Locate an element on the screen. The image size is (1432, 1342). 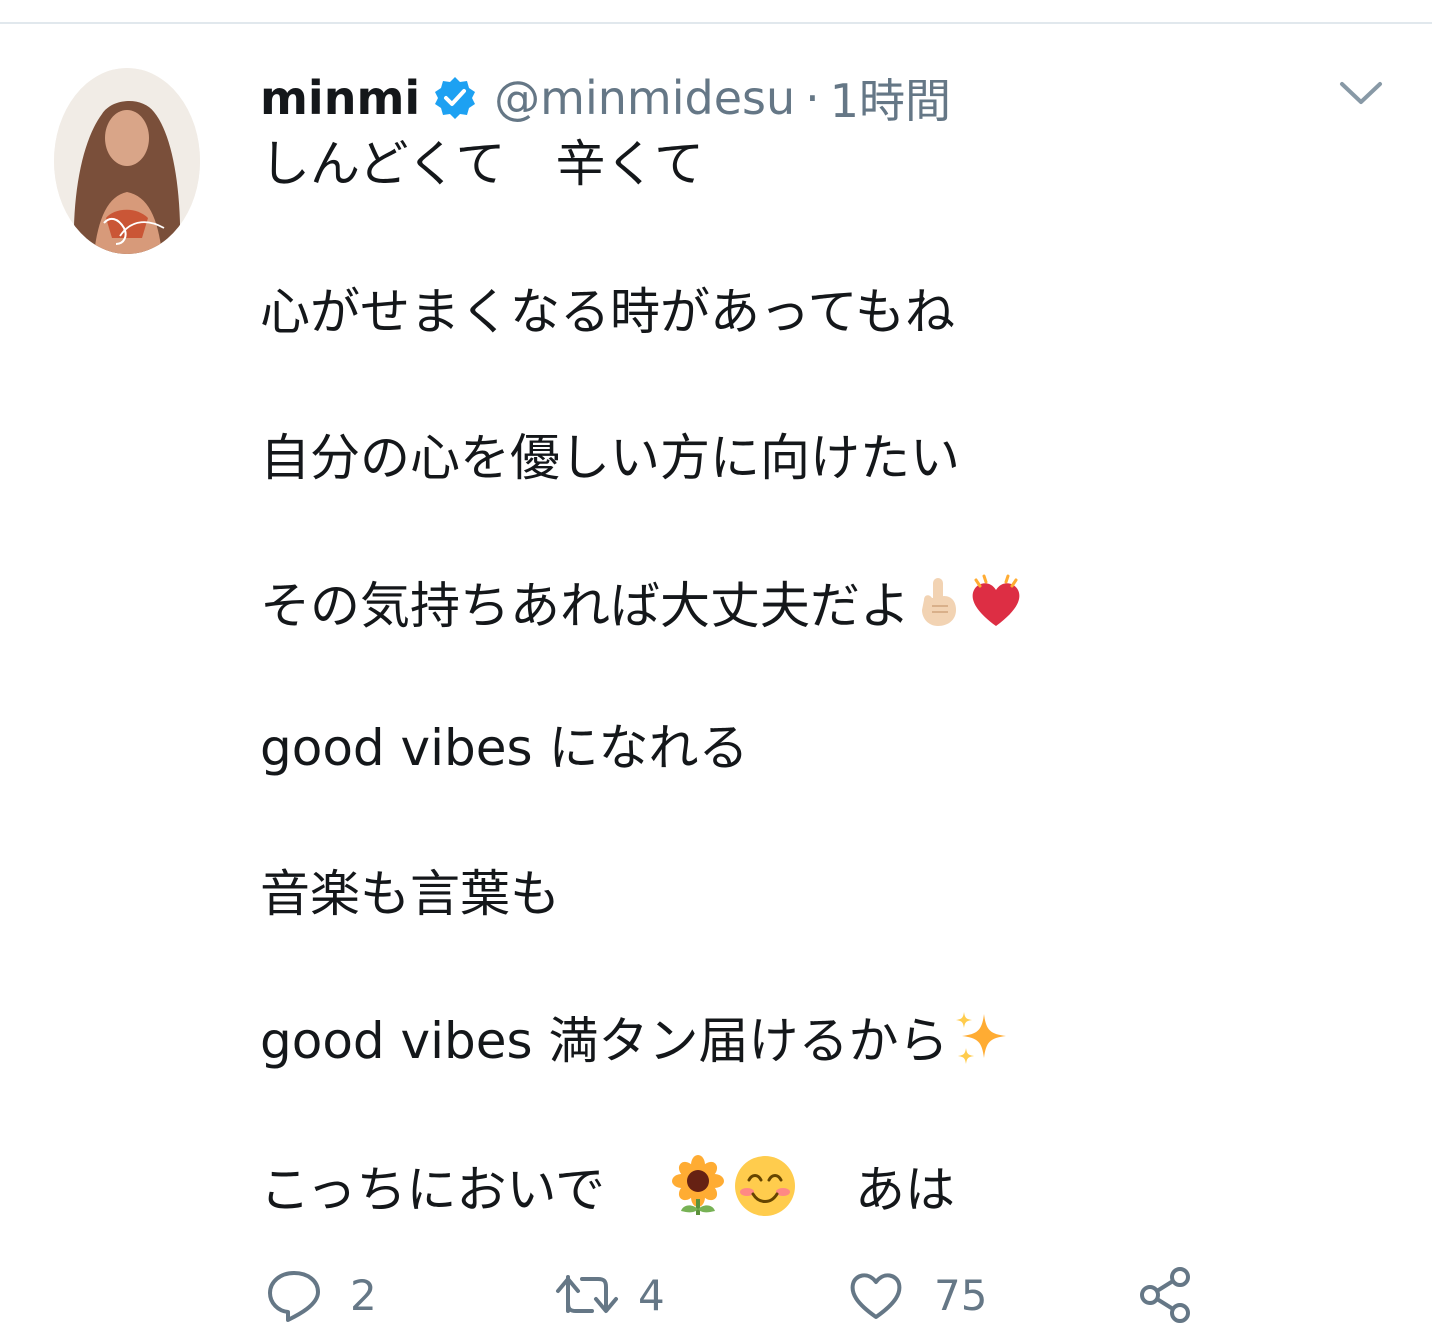
tweet-text-line-3: 自分の心を優しい方に向けたい is located at coordinates (610, 458).